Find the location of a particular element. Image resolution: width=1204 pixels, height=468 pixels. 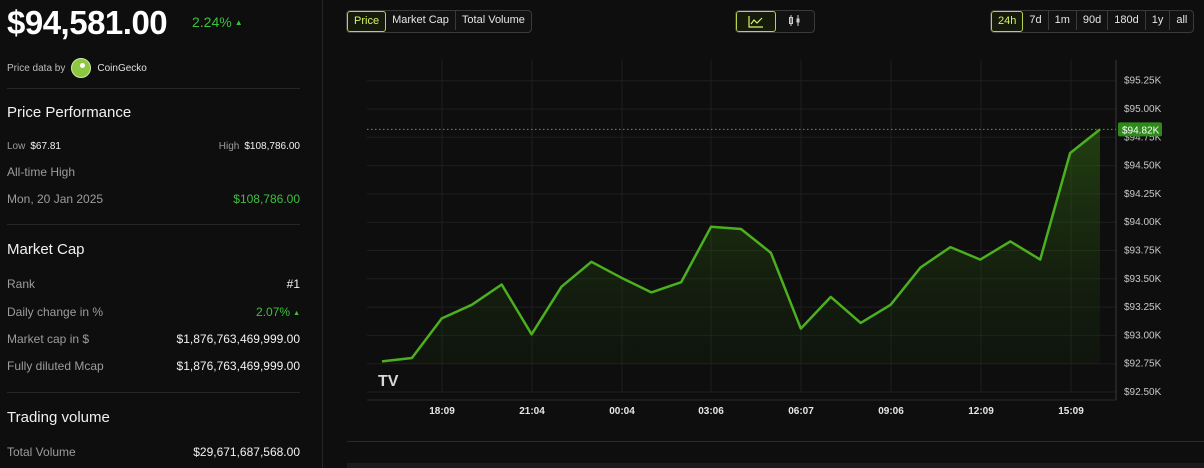

metric-tabs: Price Market Cap Total Volume is located at coordinates (439, 21).